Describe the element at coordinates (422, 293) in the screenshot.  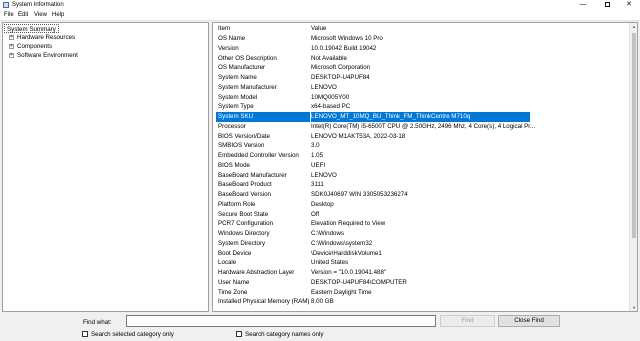
I see `table-row: Time Zone Eastern Daylight Time` at that location.